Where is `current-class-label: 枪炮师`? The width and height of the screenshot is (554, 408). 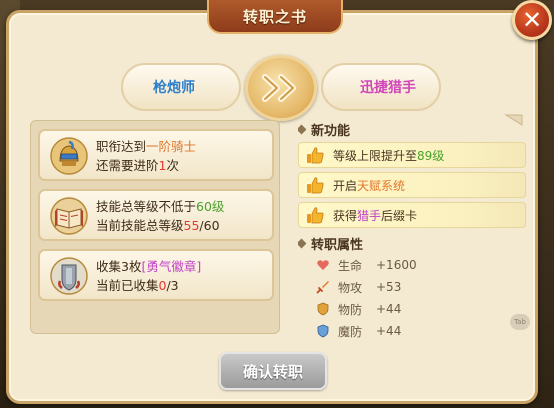 current-class-label: 枪炮师 is located at coordinates (181, 87).